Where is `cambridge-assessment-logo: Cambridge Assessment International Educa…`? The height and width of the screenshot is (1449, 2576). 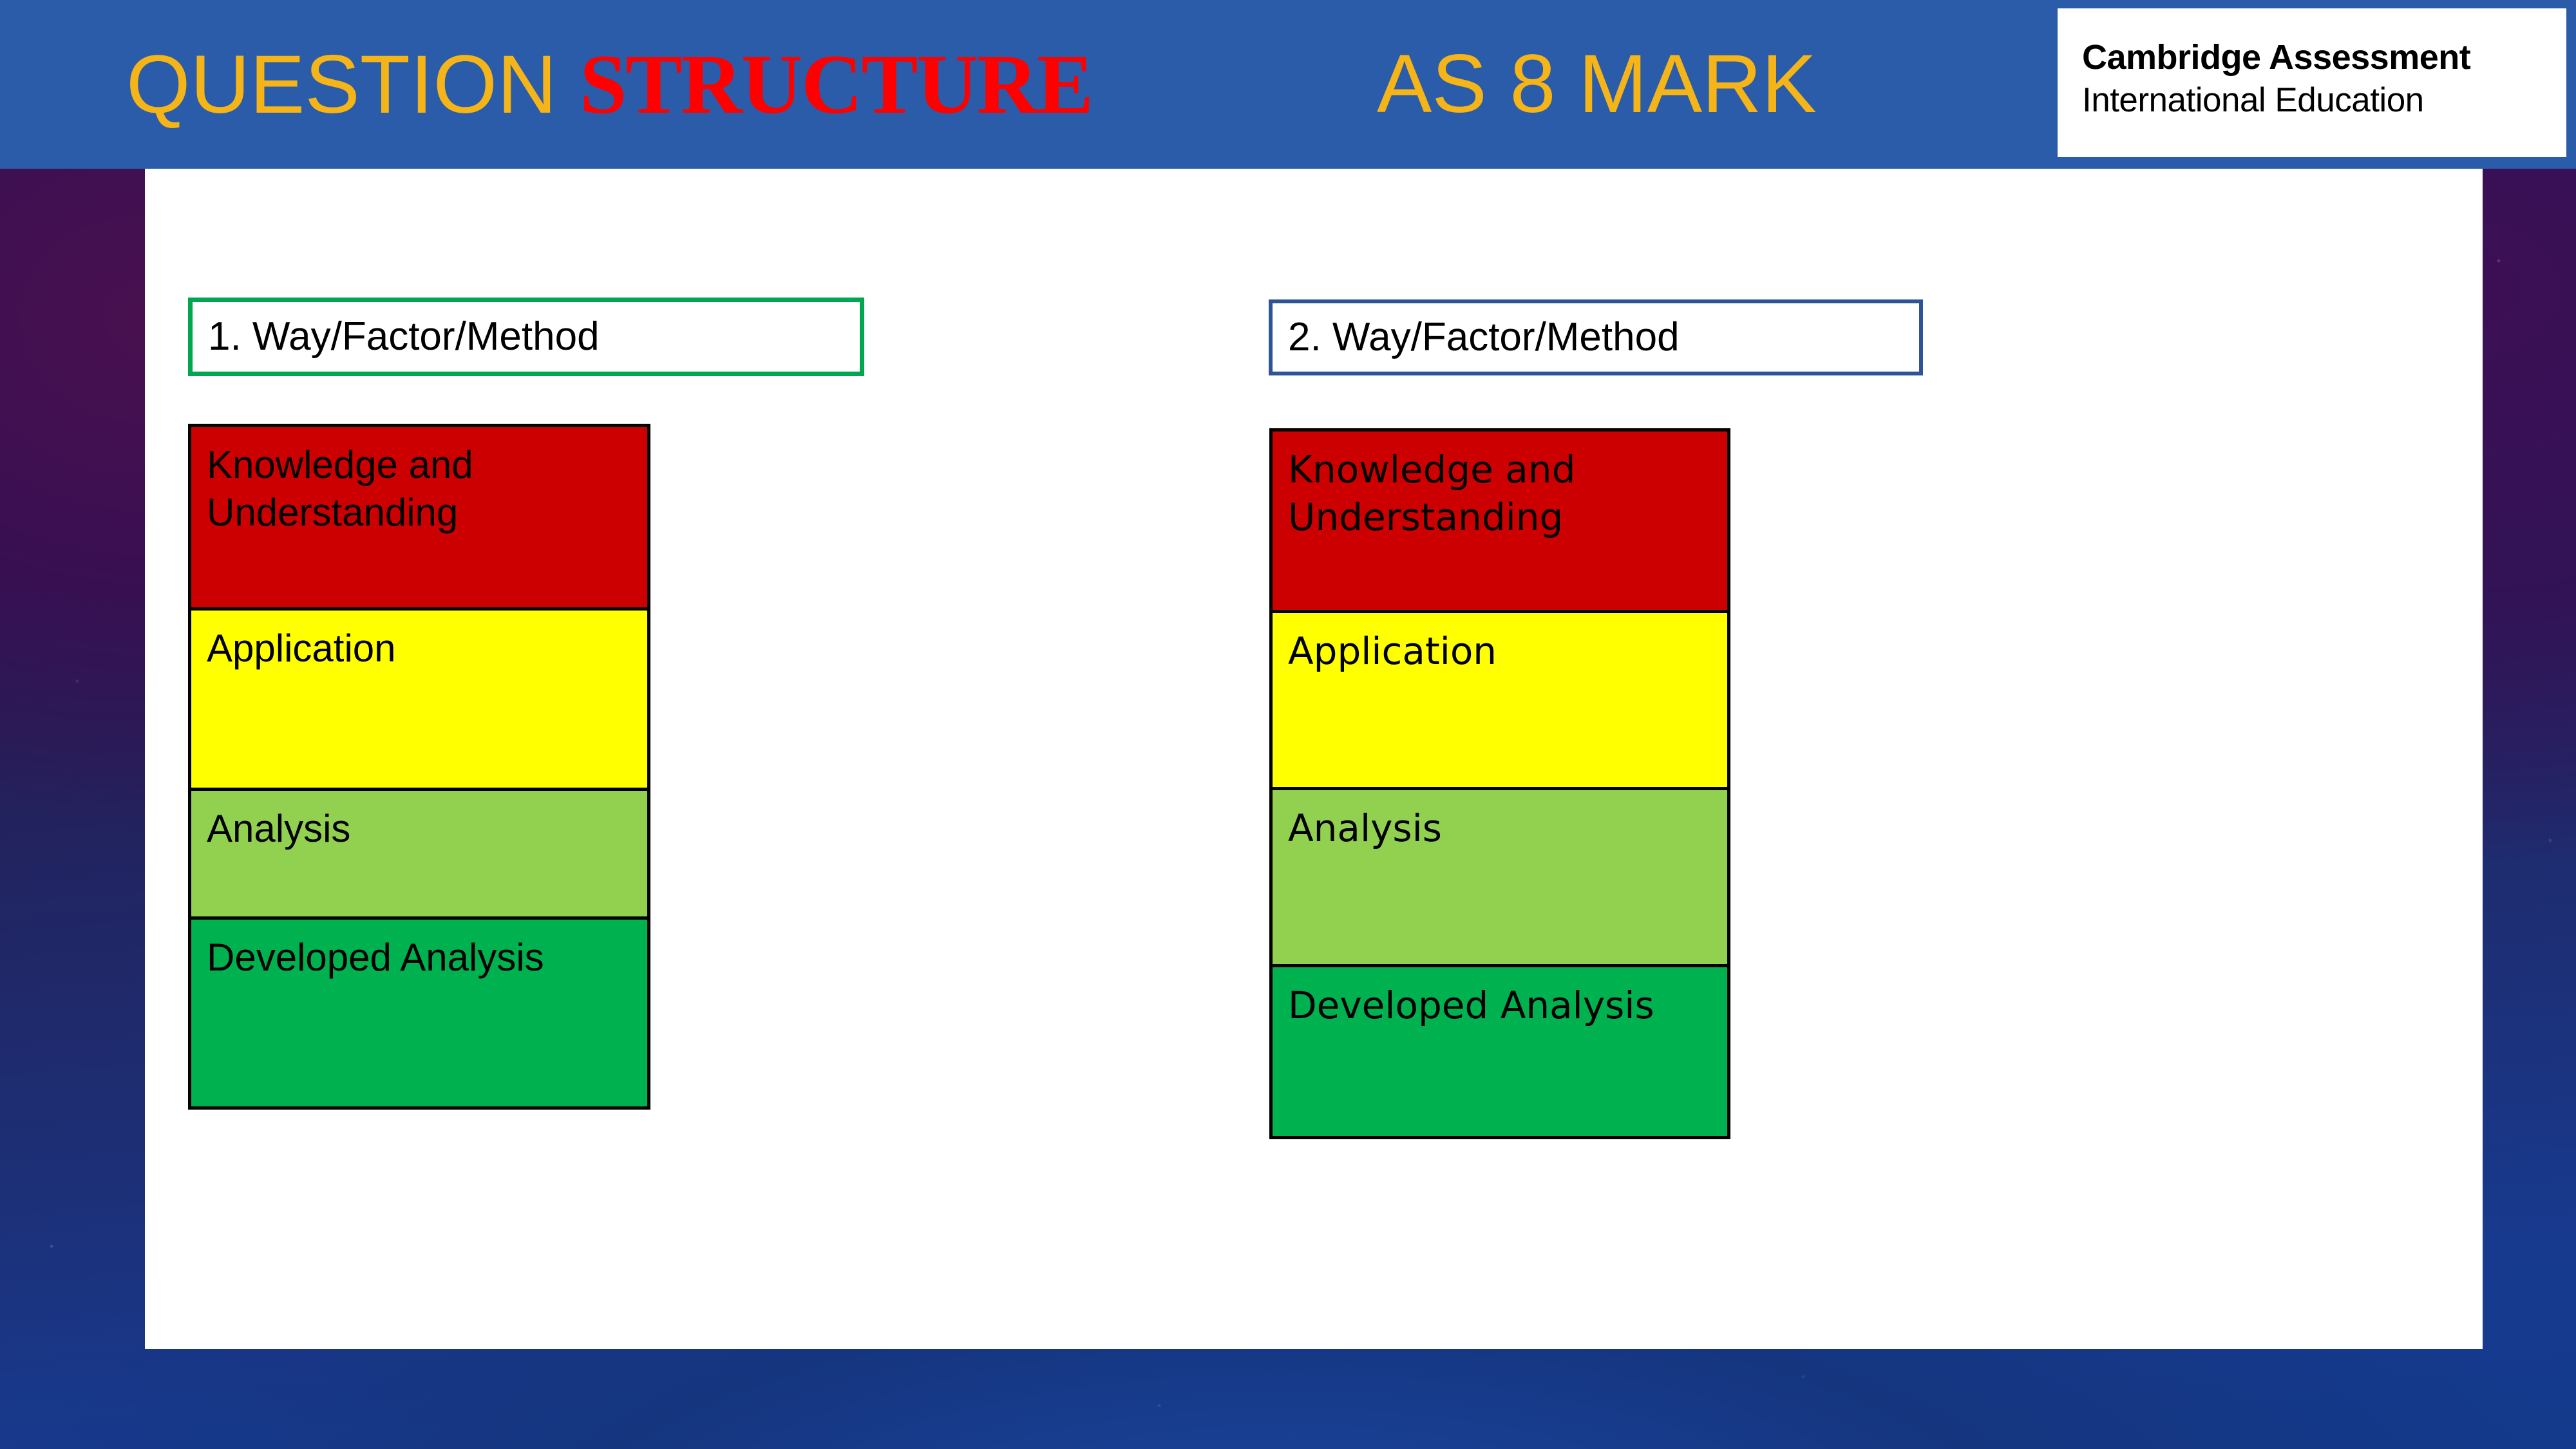 cambridge-assessment-logo: Cambridge Assessment International Educa… is located at coordinates (2312, 83).